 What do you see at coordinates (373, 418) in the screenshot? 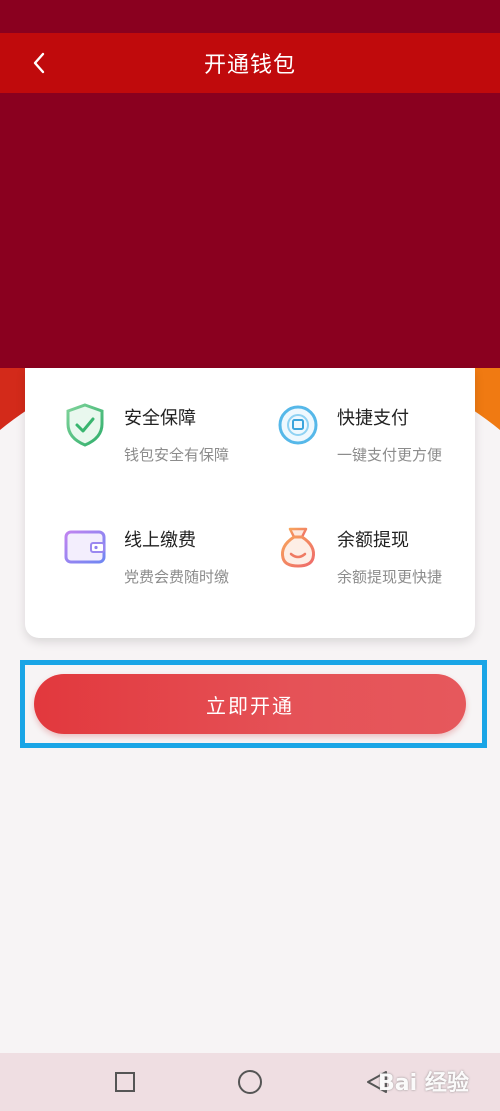
I see `feature-title: 快捷支付` at bounding box center [373, 418].